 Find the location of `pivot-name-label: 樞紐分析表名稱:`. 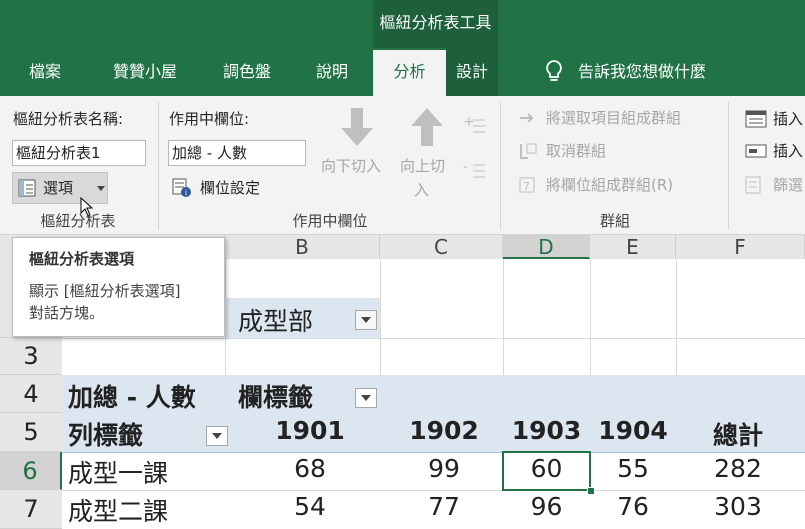

pivot-name-label: 樞紐分析表名稱: is located at coordinates (68, 119).